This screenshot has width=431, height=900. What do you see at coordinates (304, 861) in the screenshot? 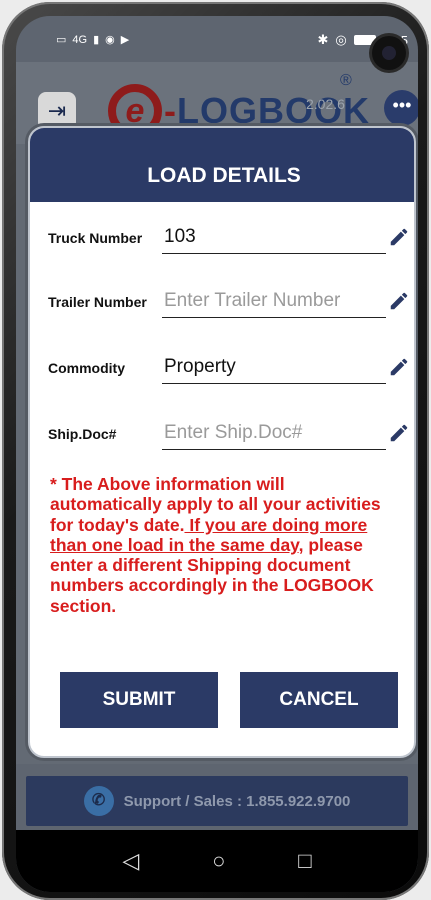
I see `recents-icon: □` at bounding box center [304, 861].